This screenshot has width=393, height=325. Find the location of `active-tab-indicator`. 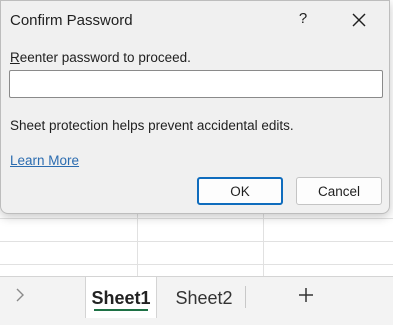

active-tab-indicator is located at coordinates (121, 310).